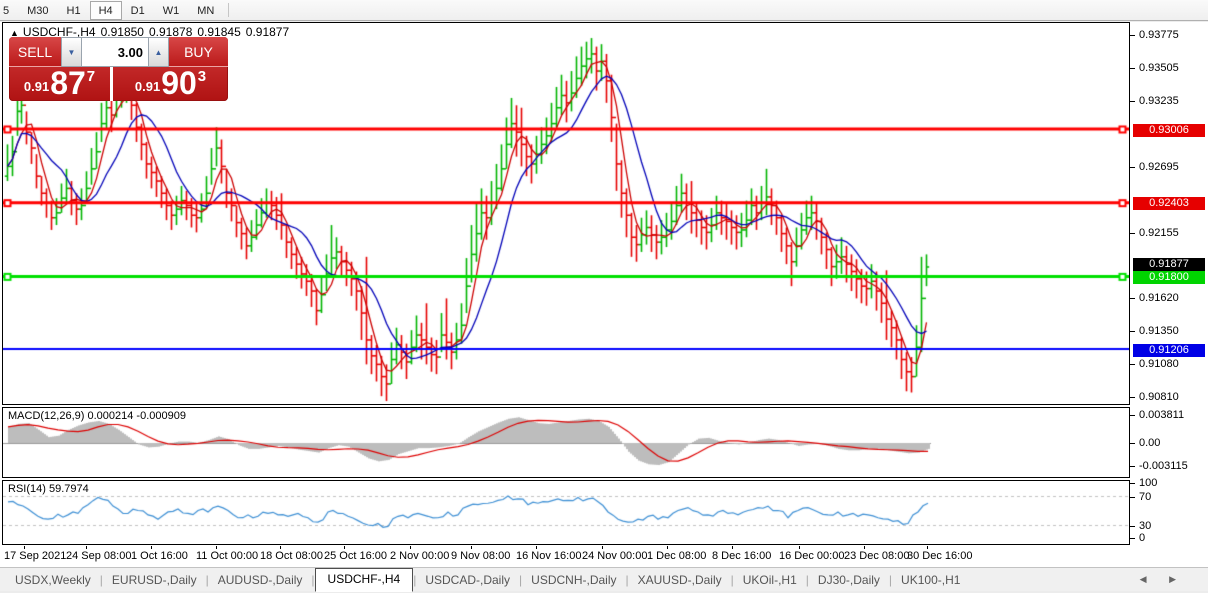  What do you see at coordinates (849, 580) in the screenshot?
I see `chart-tab-dj30-daily: DJ30-,Daily` at bounding box center [849, 580].